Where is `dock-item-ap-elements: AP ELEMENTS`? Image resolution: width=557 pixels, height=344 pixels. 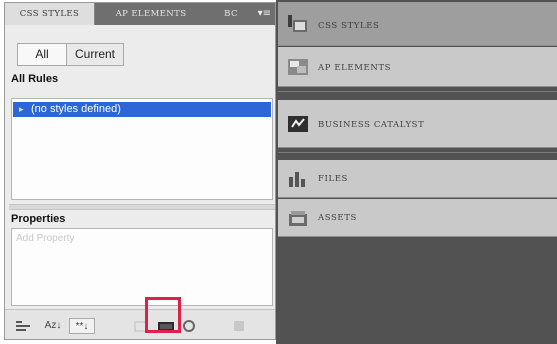 dock-item-ap-elements: AP ELEMENTS is located at coordinates (417, 67).